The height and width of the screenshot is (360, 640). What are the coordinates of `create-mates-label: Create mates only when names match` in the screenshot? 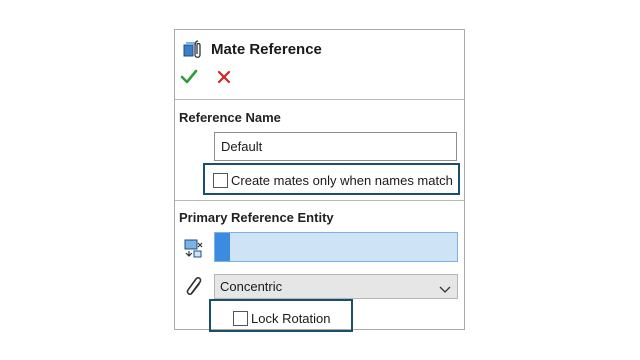 It's located at (342, 180).